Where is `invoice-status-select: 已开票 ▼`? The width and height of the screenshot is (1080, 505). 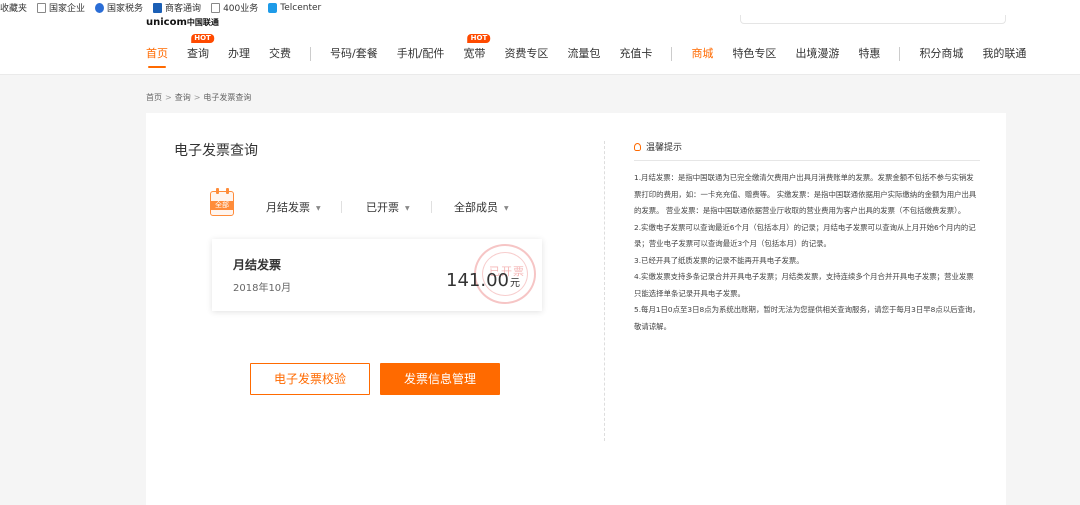
invoice-status-select: 已开票 ▼ is located at coordinates (388, 207).